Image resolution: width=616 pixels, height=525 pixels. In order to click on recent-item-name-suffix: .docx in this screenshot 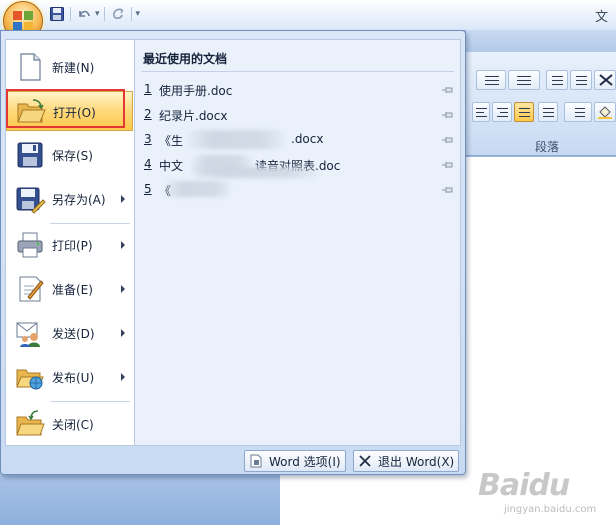, I will do `click(307, 139)`.